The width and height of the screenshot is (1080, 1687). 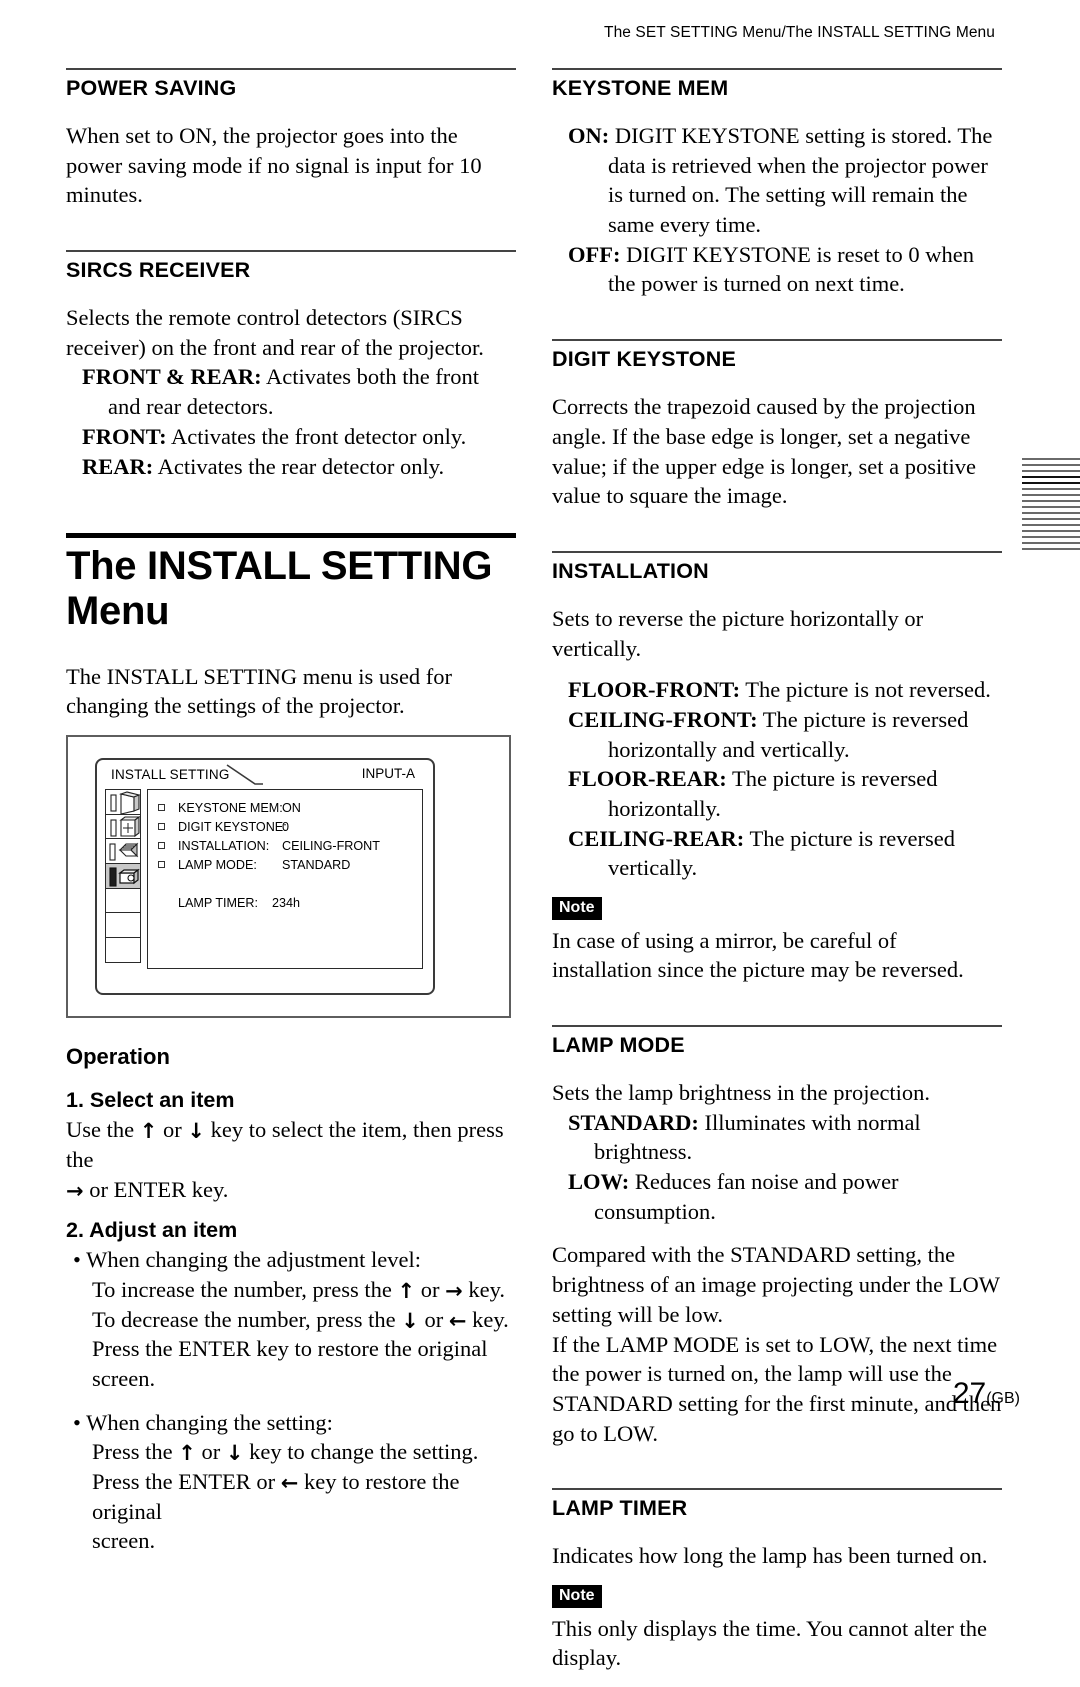 What do you see at coordinates (865, 690) in the screenshot?
I see `installation-option-desc: The picture is not reversed.` at bounding box center [865, 690].